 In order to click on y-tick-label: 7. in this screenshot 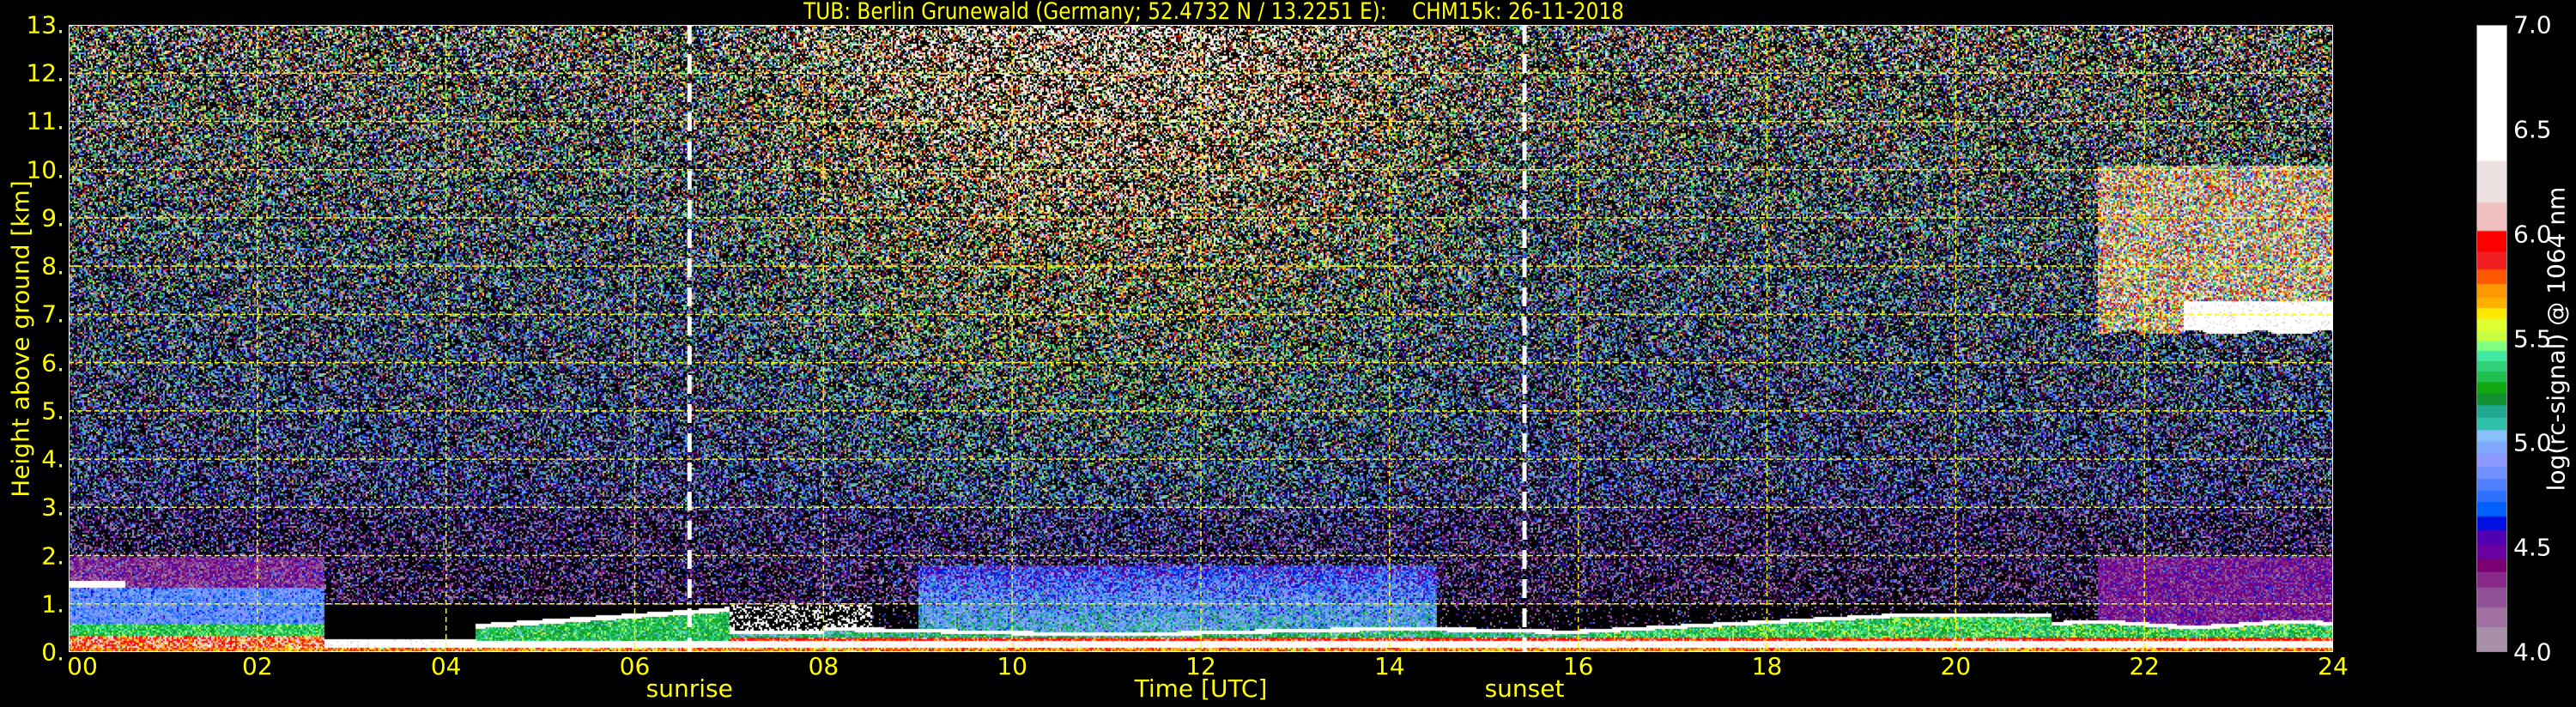, I will do `click(52, 314)`.